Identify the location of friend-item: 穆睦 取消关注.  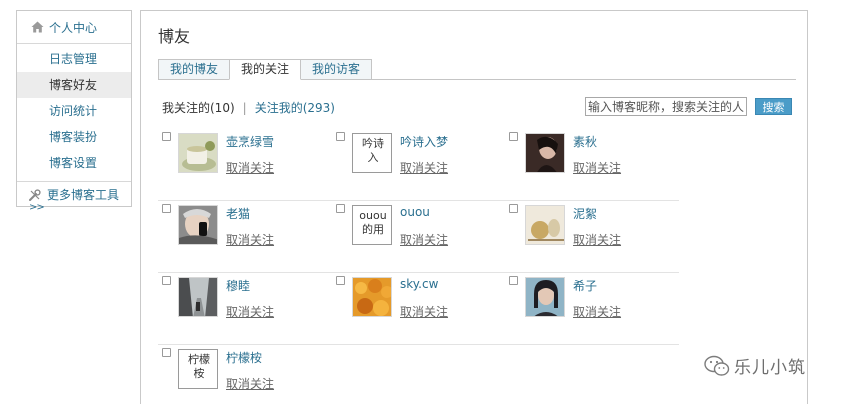
(243, 309).